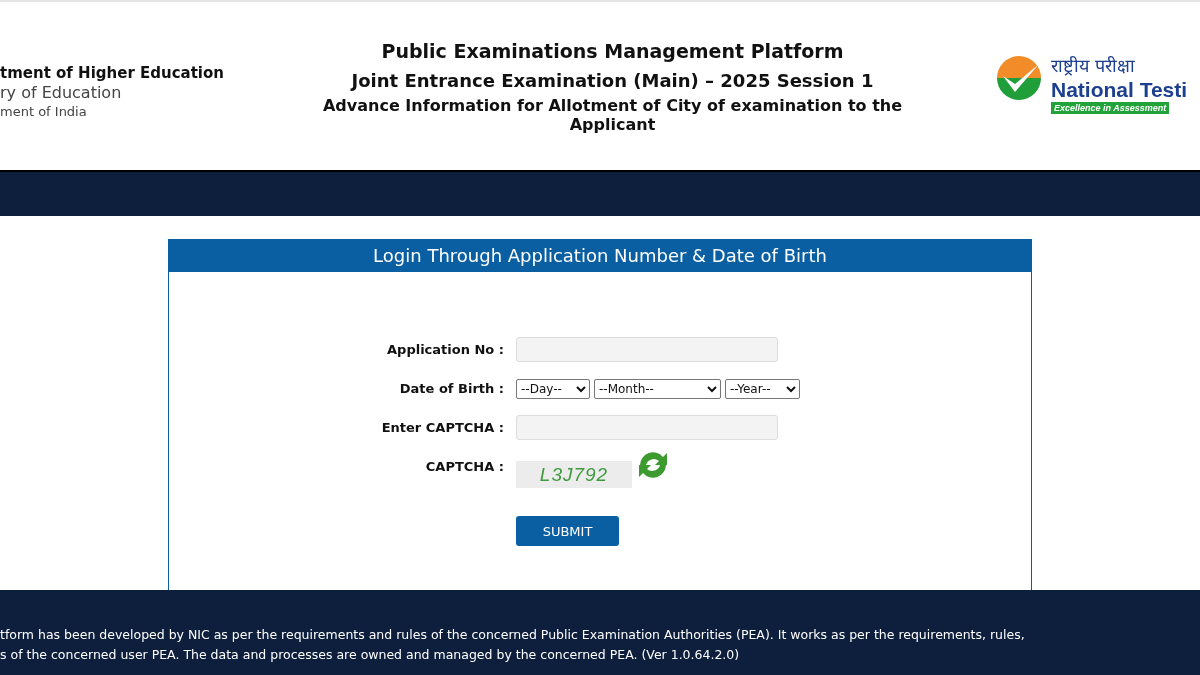 The width and height of the screenshot is (1200, 675). I want to click on page-title: Joint Entrance Examination (Main) – 2025 Session 1, so click(612, 81).